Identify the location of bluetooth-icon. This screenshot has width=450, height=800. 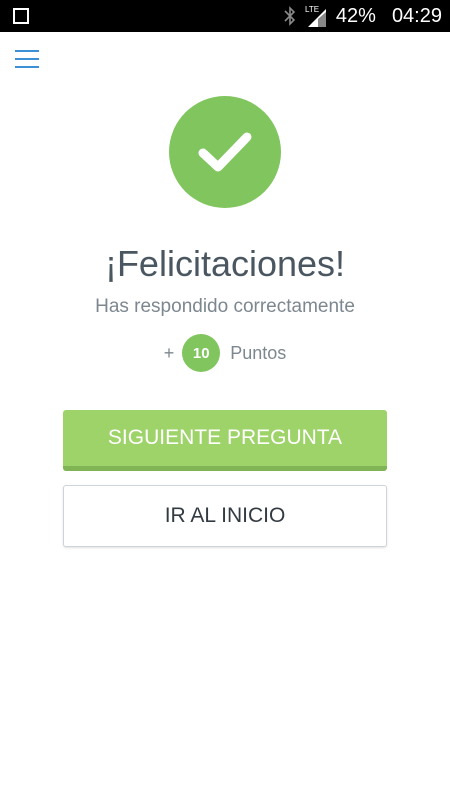
(290, 16).